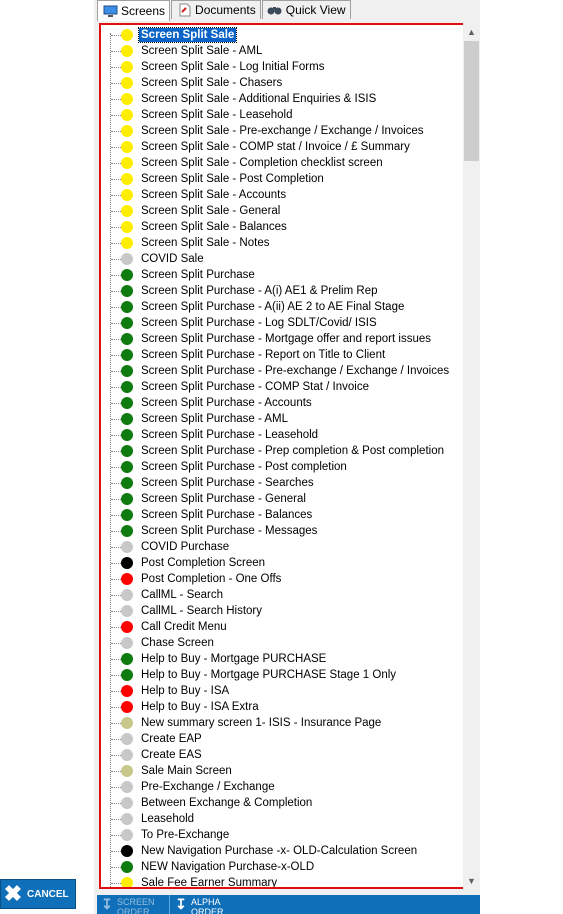  What do you see at coordinates (276, 867) in the screenshot?
I see `tree-item: NEW Navigation Purchase-x-OLD` at bounding box center [276, 867].